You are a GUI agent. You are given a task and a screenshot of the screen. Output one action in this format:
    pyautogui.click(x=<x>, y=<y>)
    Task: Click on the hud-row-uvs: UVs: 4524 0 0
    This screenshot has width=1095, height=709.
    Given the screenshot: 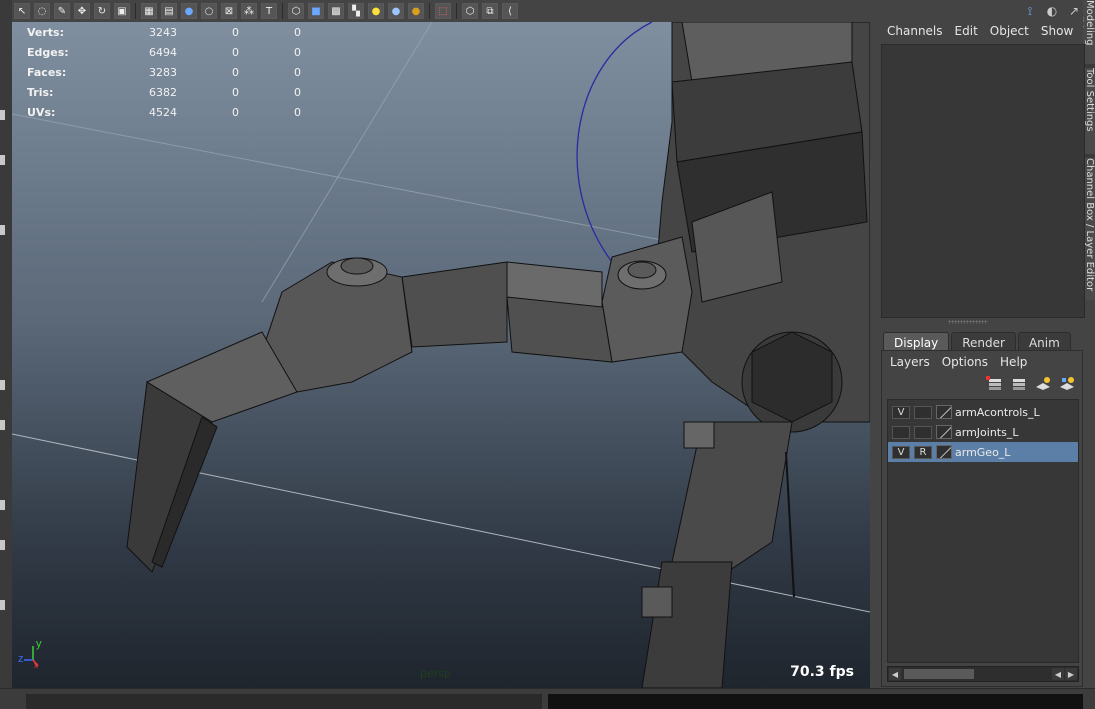 What is the action you would take?
    pyautogui.click(x=164, y=112)
    